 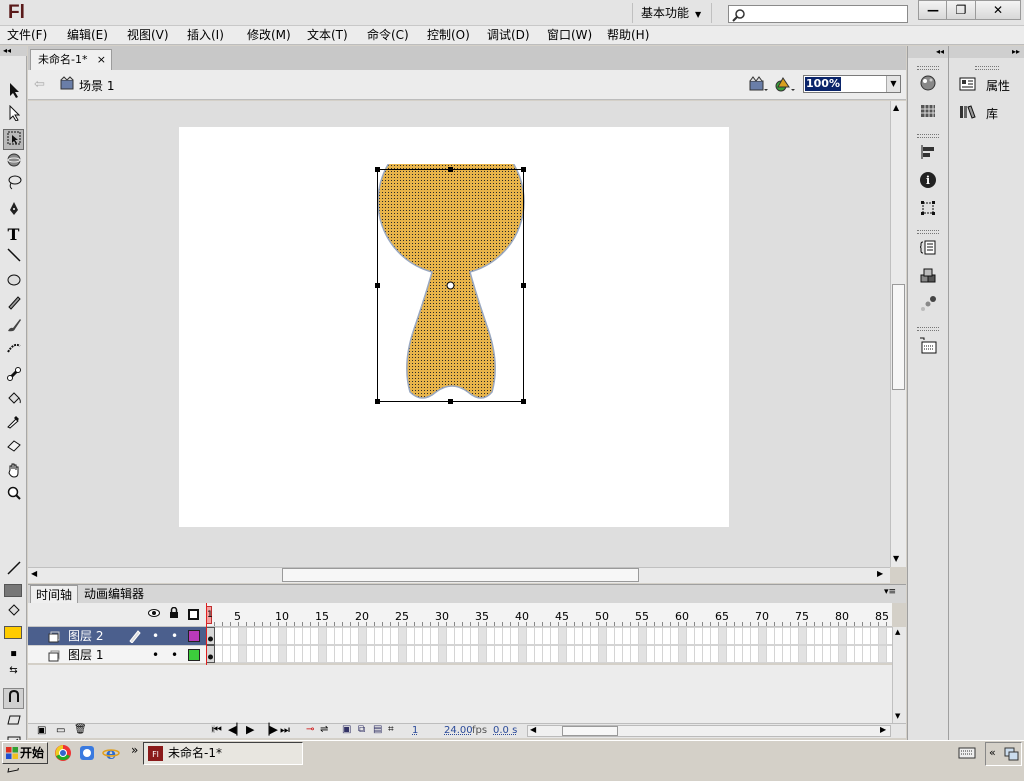 What do you see at coordinates (458, 730) in the screenshot?
I see `frame-rate: 24.00` at bounding box center [458, 730].